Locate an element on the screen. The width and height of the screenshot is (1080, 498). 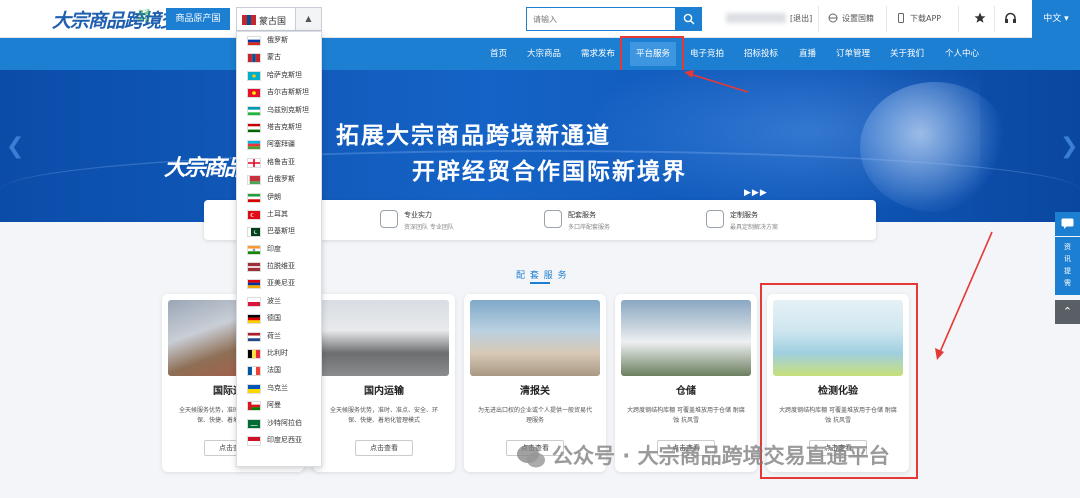
card-desc: 全天候服务优势，准时、准点、安全、环保、快捷、着地化管理模式 is located at coordinates (383, 415).